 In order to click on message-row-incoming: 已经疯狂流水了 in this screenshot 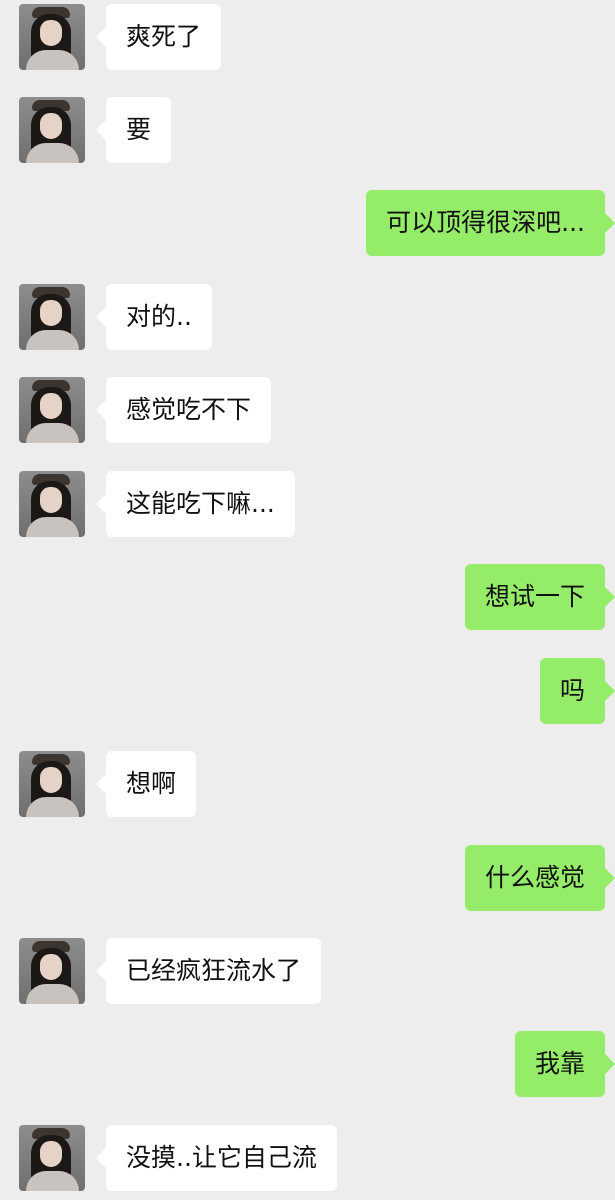, I will do `click(307, 971)`.